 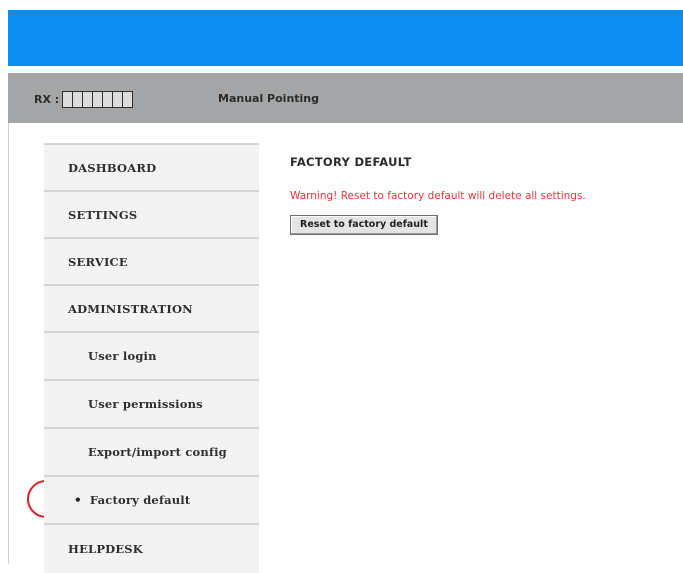 I want to click on active-item-wrapper: • Factory default, so click(x=143, y=499).